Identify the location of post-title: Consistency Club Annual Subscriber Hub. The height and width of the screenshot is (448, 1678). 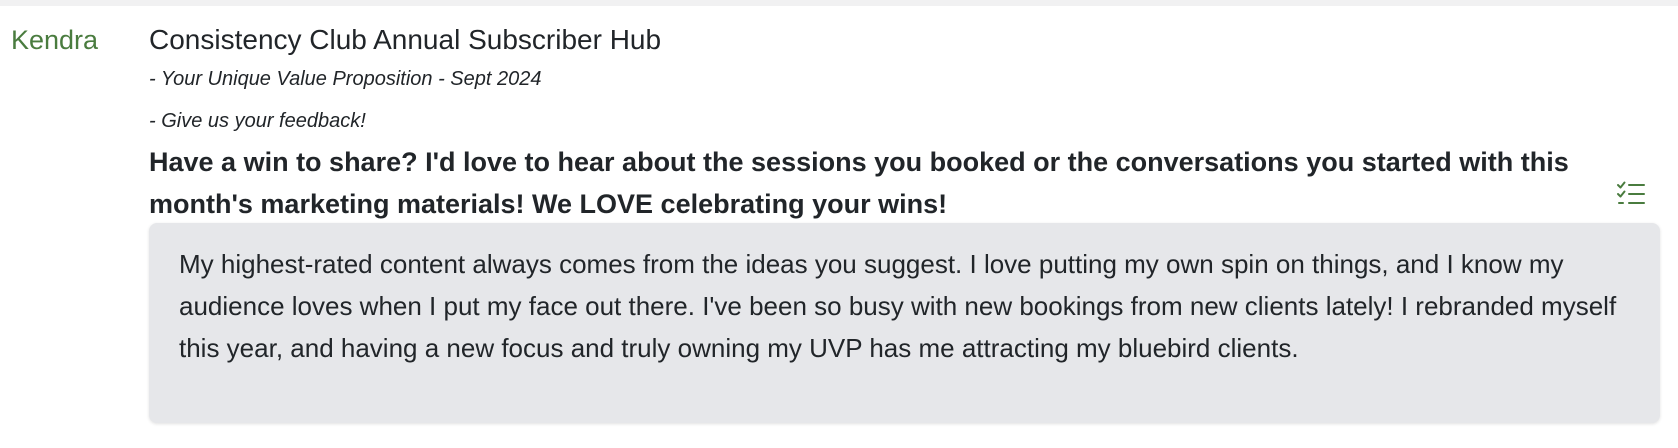
(405, 39).